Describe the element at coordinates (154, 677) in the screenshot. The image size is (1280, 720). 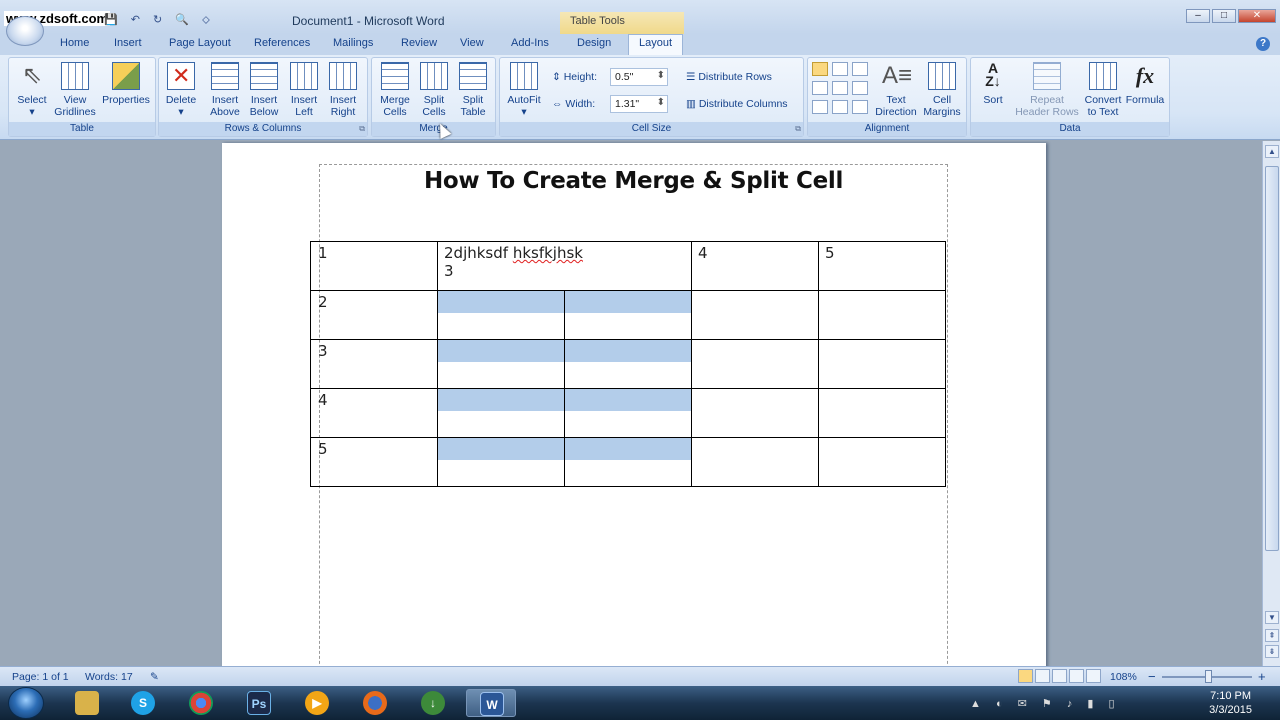
I see `proofing-icon: ✎` at that location.